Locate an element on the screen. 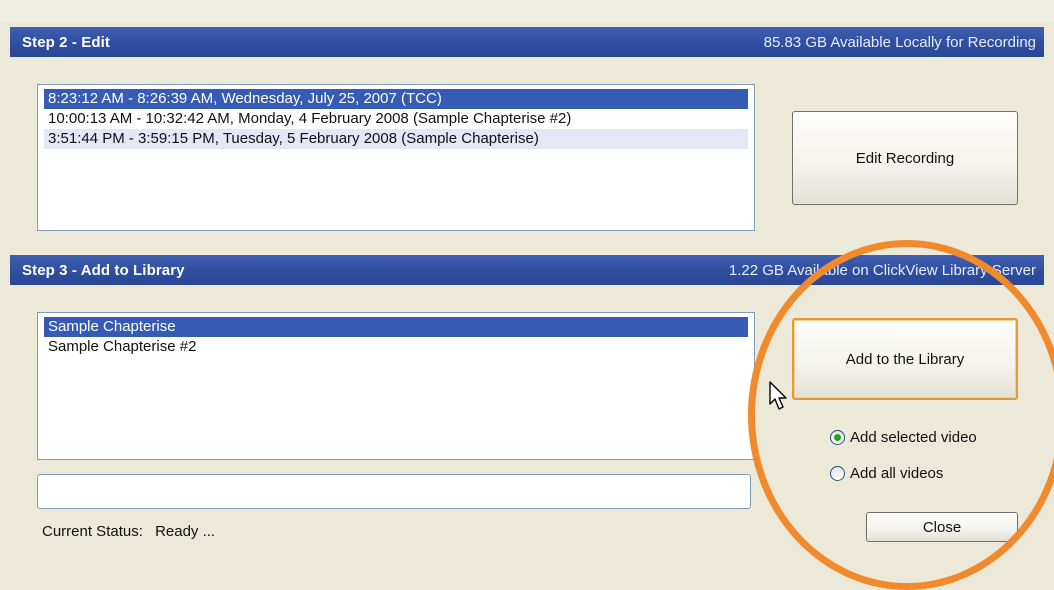 This screenshot has height=590, width=1054. video-item: Sample Chapterise #2 is located at coordinates (396, 347).